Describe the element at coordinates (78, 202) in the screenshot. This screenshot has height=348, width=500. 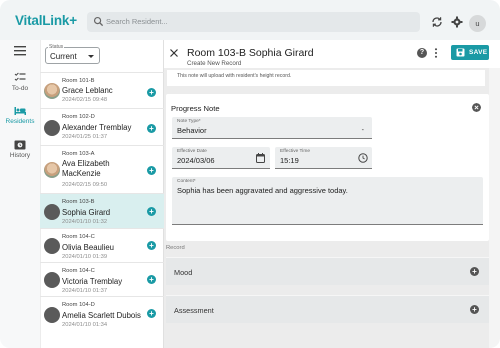
I see `resident-room: Room 103-B` at that location.